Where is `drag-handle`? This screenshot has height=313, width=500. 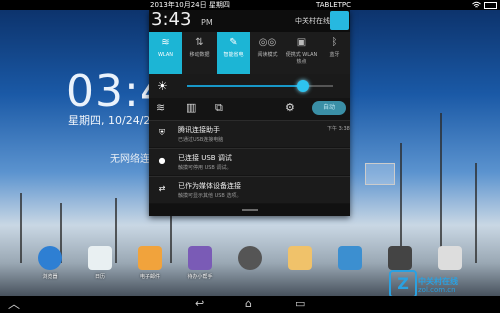
drag-handle is located at coordinates (250, 210).